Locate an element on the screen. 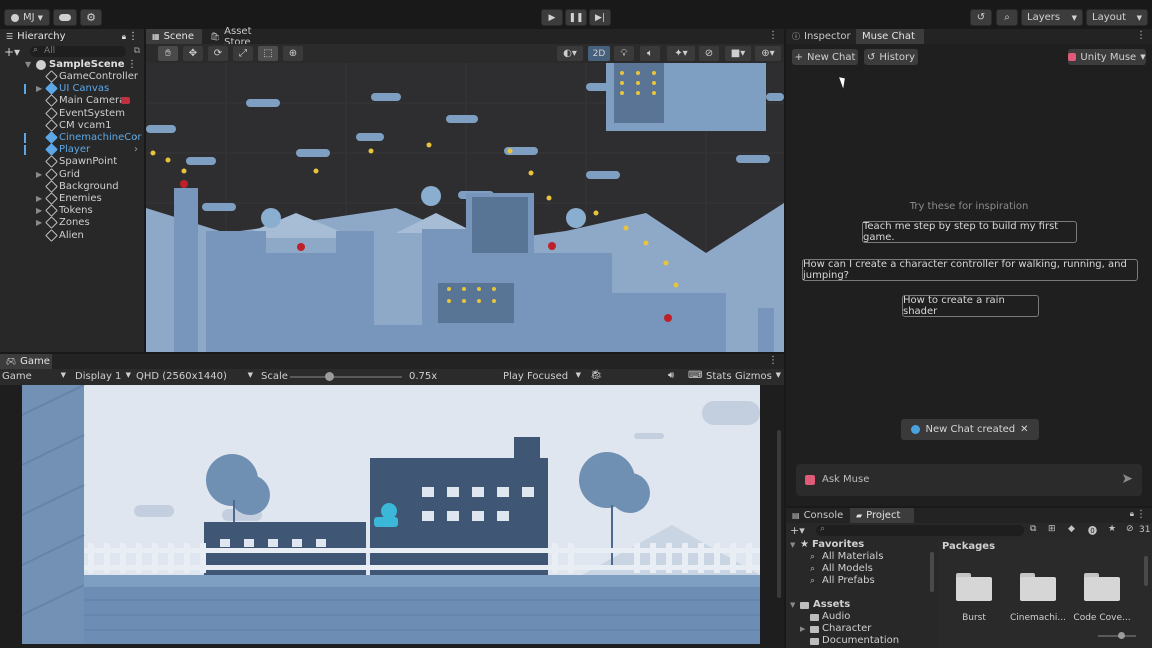  audio-toggle: 🔈︎ is located at coordinates (650, 53).